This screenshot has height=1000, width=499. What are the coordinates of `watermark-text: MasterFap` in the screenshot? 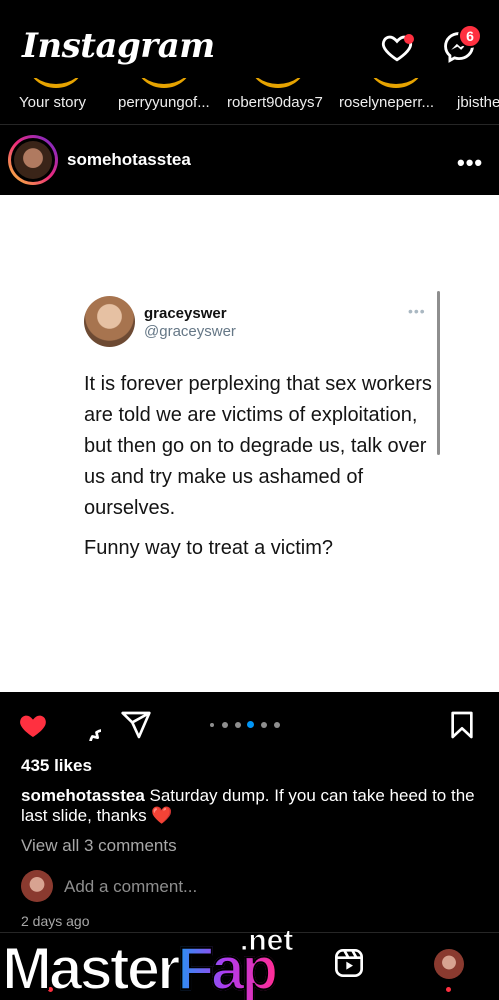 It's located at (140, 967).